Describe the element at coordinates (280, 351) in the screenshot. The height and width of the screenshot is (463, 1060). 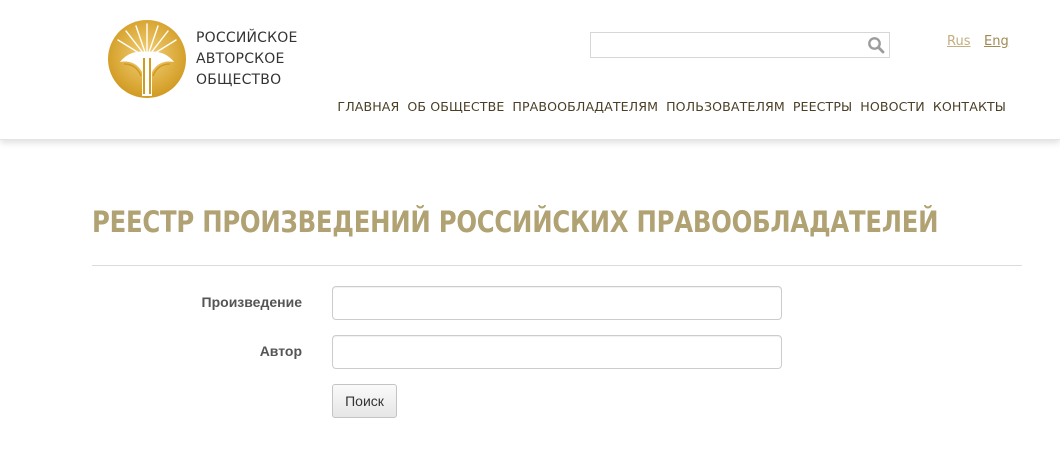
I see `author-label: Автор` at that location.